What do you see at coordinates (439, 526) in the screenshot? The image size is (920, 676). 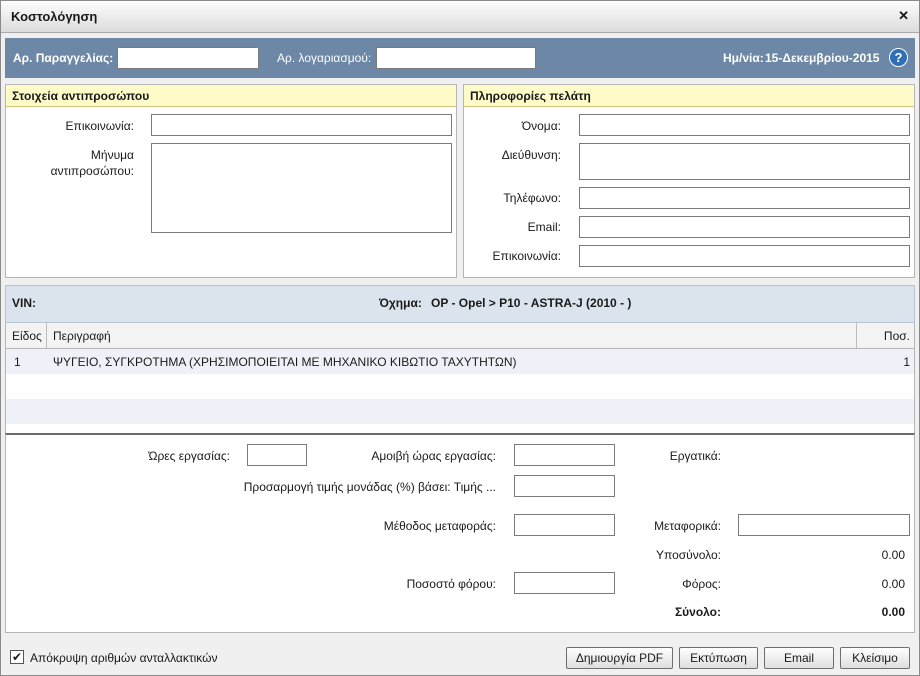 I see `shipping-method-label: Μέθοδος μεταφοράς:` at bounding box center [439, 526].